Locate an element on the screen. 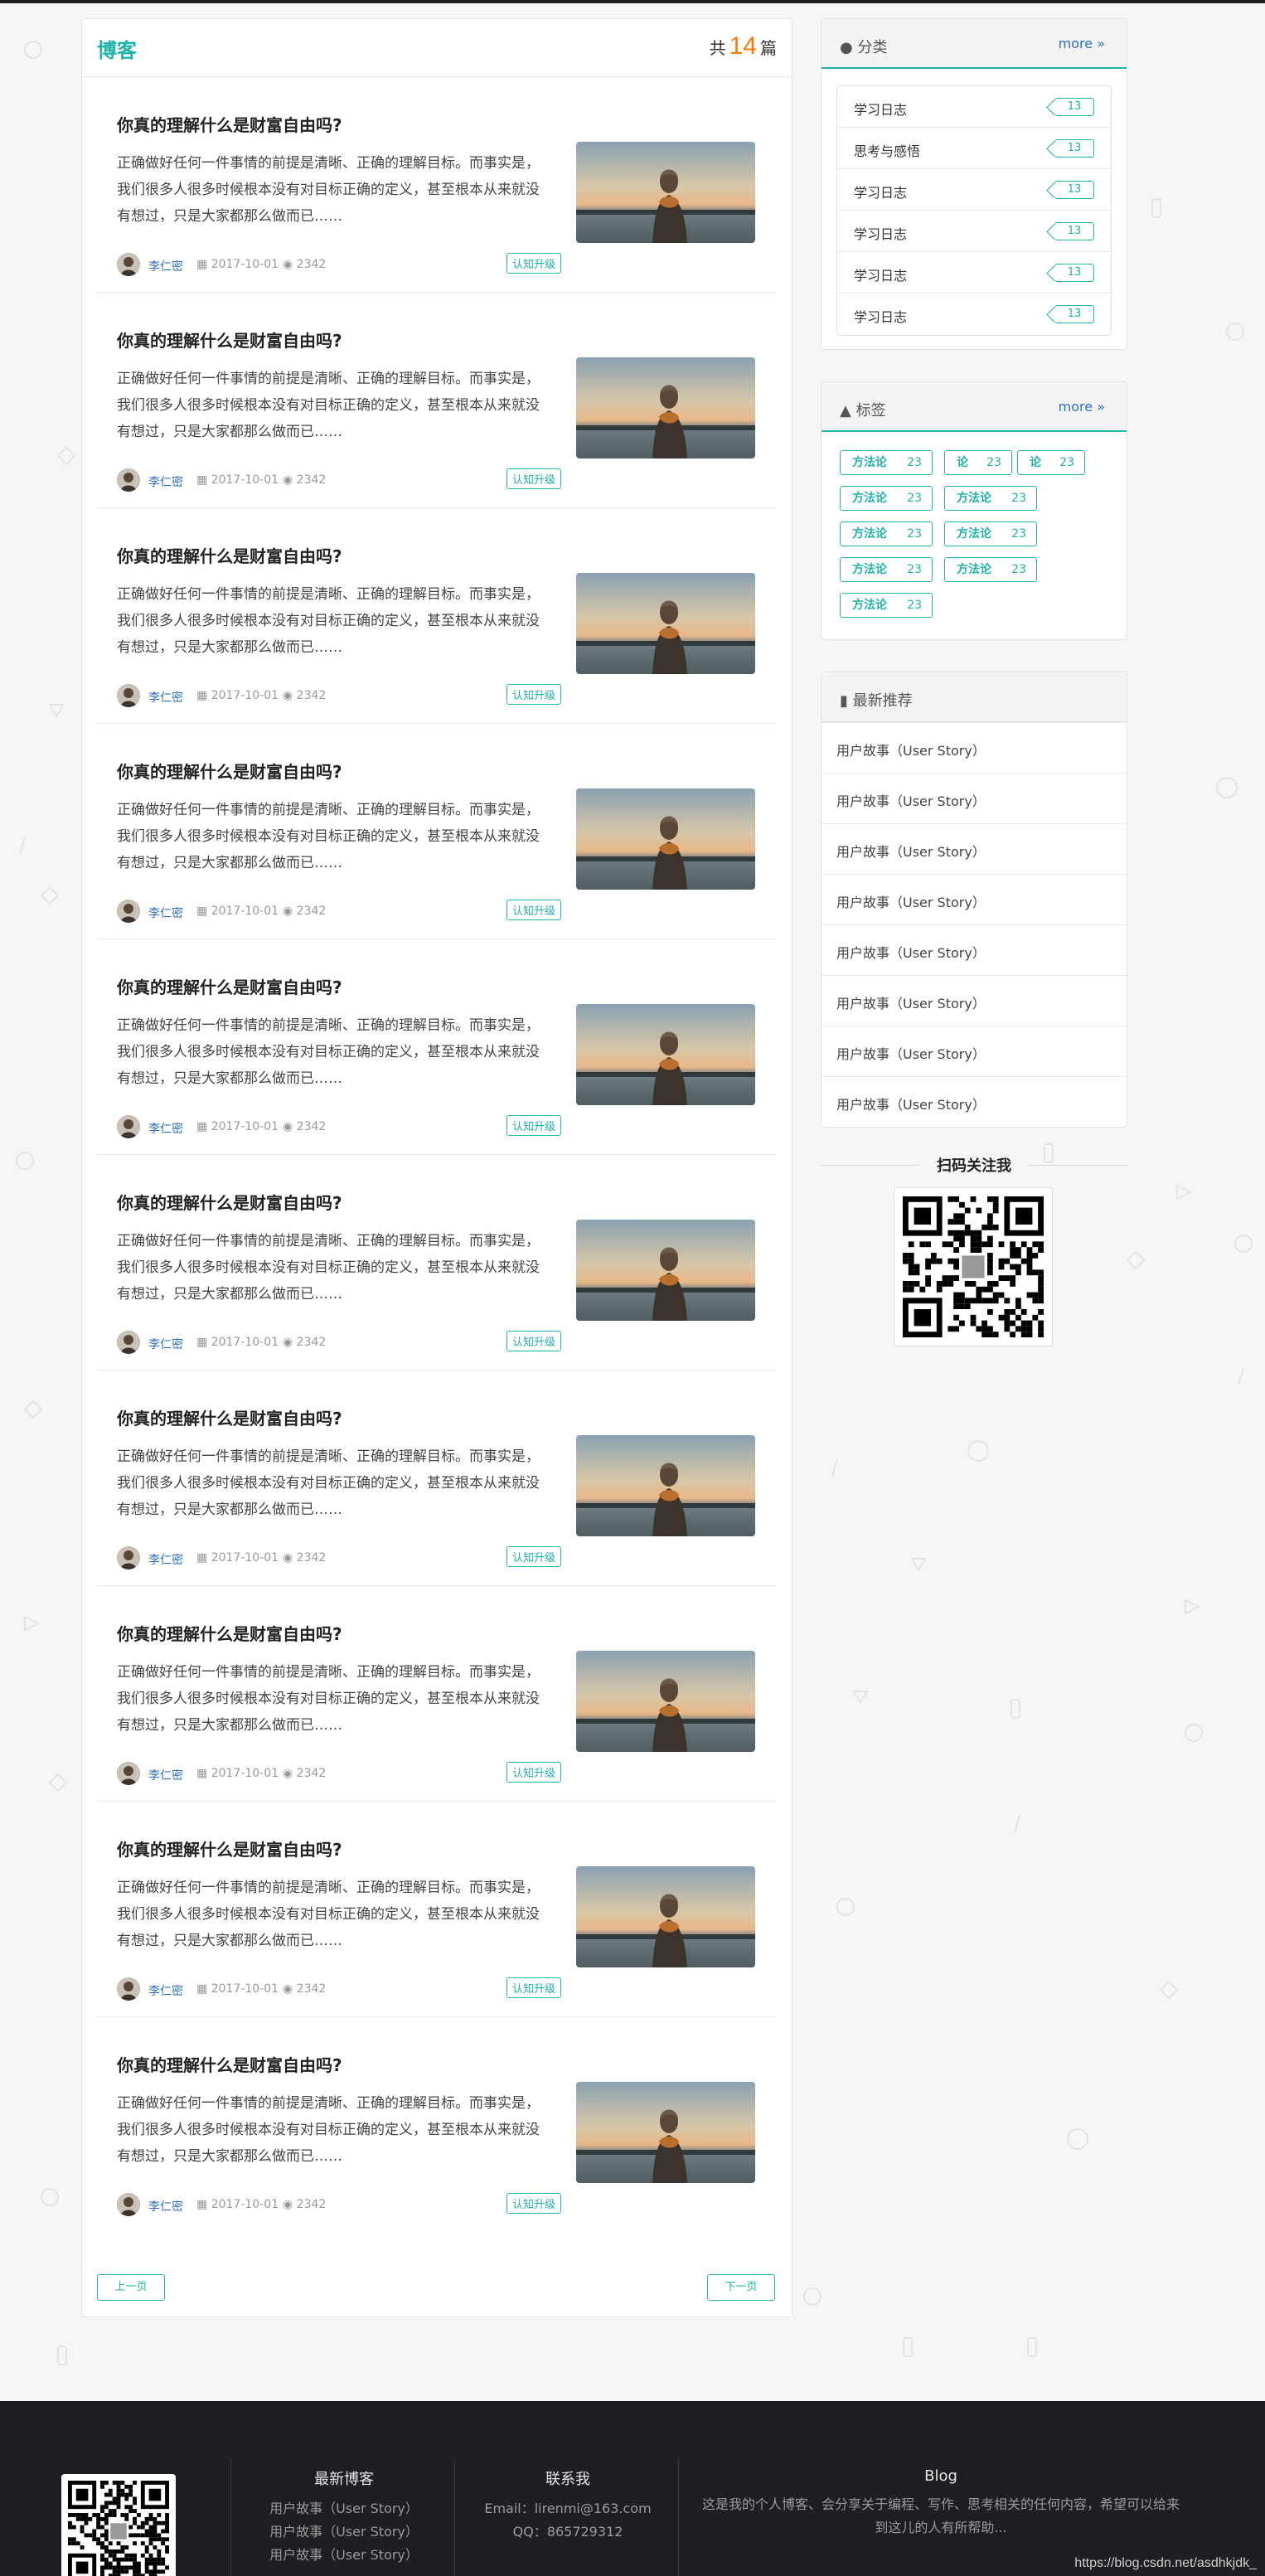 The height and width of the screenshot is (2576, 1265). post-views-text: 2342 is located at coordinates (311, 1558).